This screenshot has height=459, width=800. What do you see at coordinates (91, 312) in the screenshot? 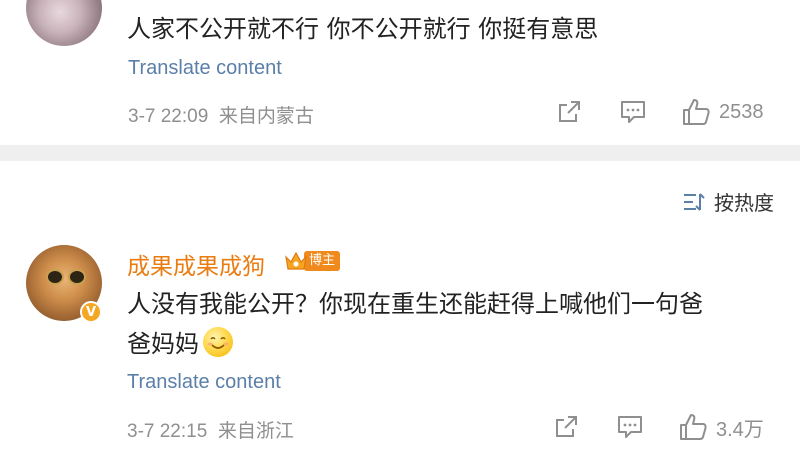
I see `verified-badge-icon: V` at bounding box center [91, 312].